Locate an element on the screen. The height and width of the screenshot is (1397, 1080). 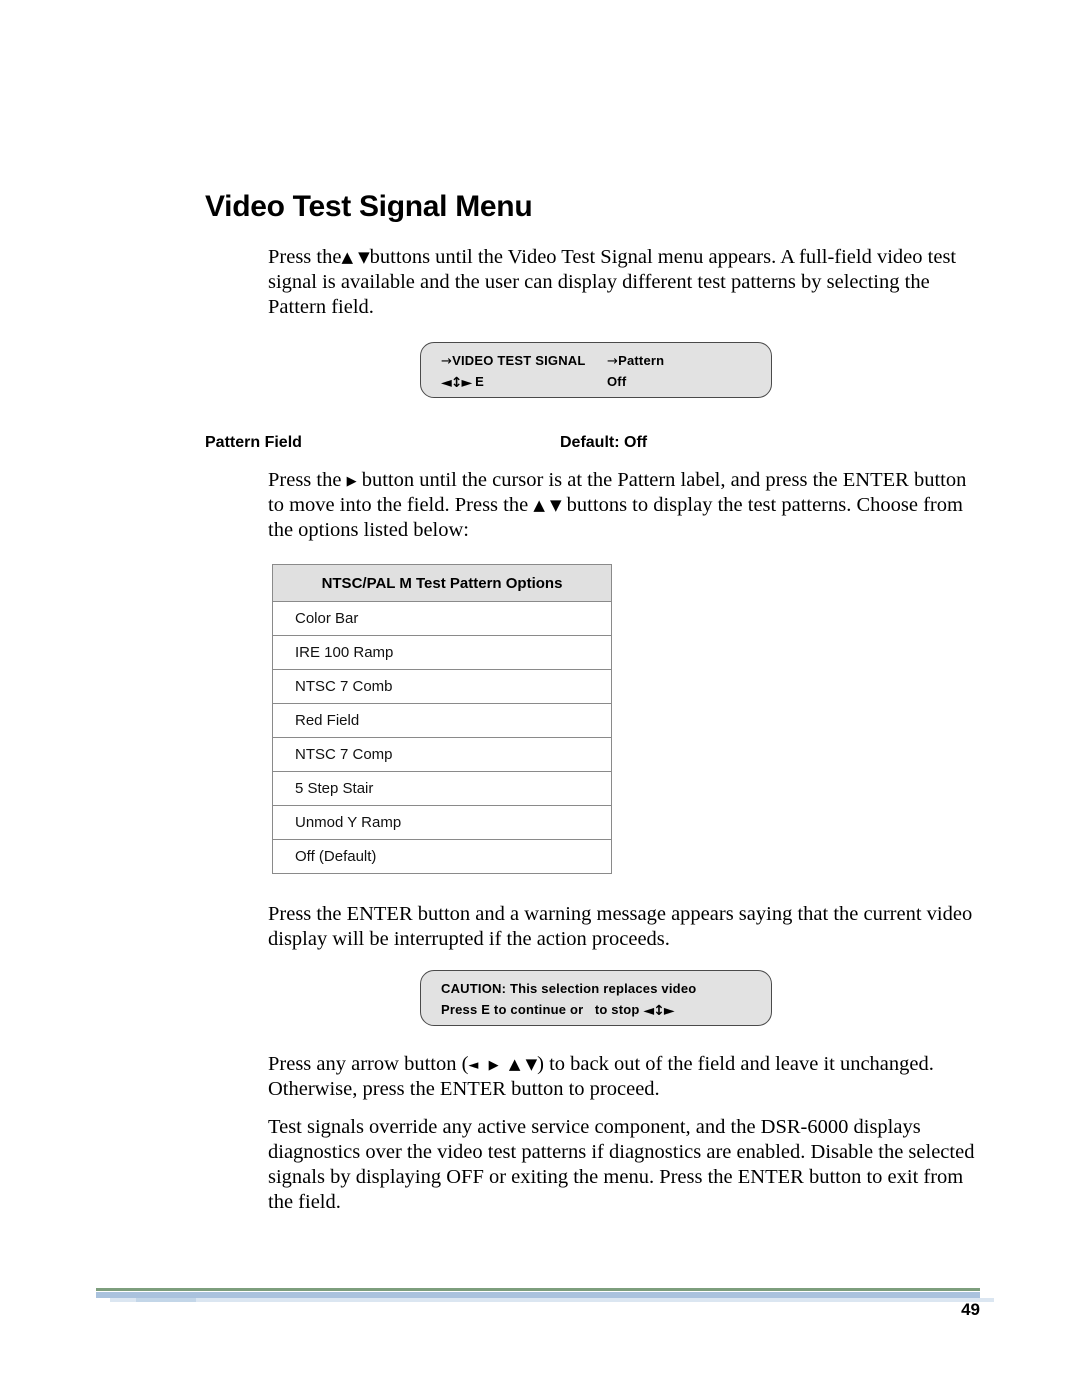
lcd-field-label-line: →Pattern is located at coordinates (635, 361).